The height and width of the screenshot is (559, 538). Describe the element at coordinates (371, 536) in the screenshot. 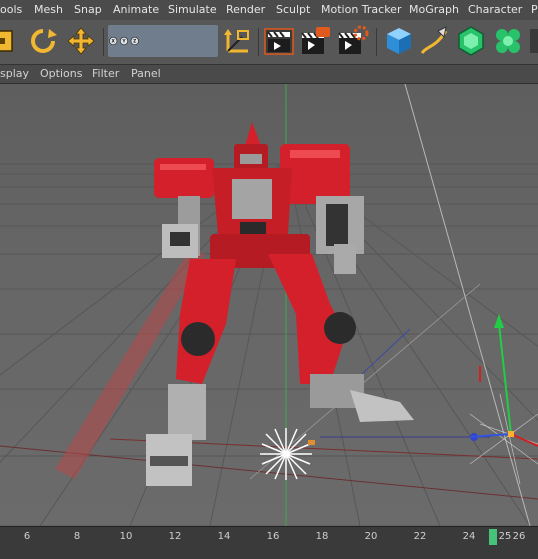

I see `timeline-tick: 20` at that location.